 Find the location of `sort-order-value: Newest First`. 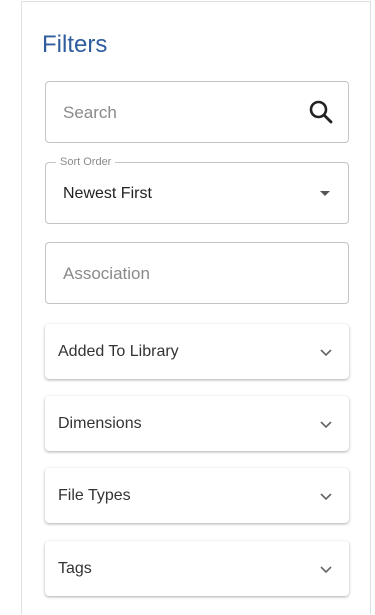

sort-order-value: Newest First is located at coordinates (107, 193).